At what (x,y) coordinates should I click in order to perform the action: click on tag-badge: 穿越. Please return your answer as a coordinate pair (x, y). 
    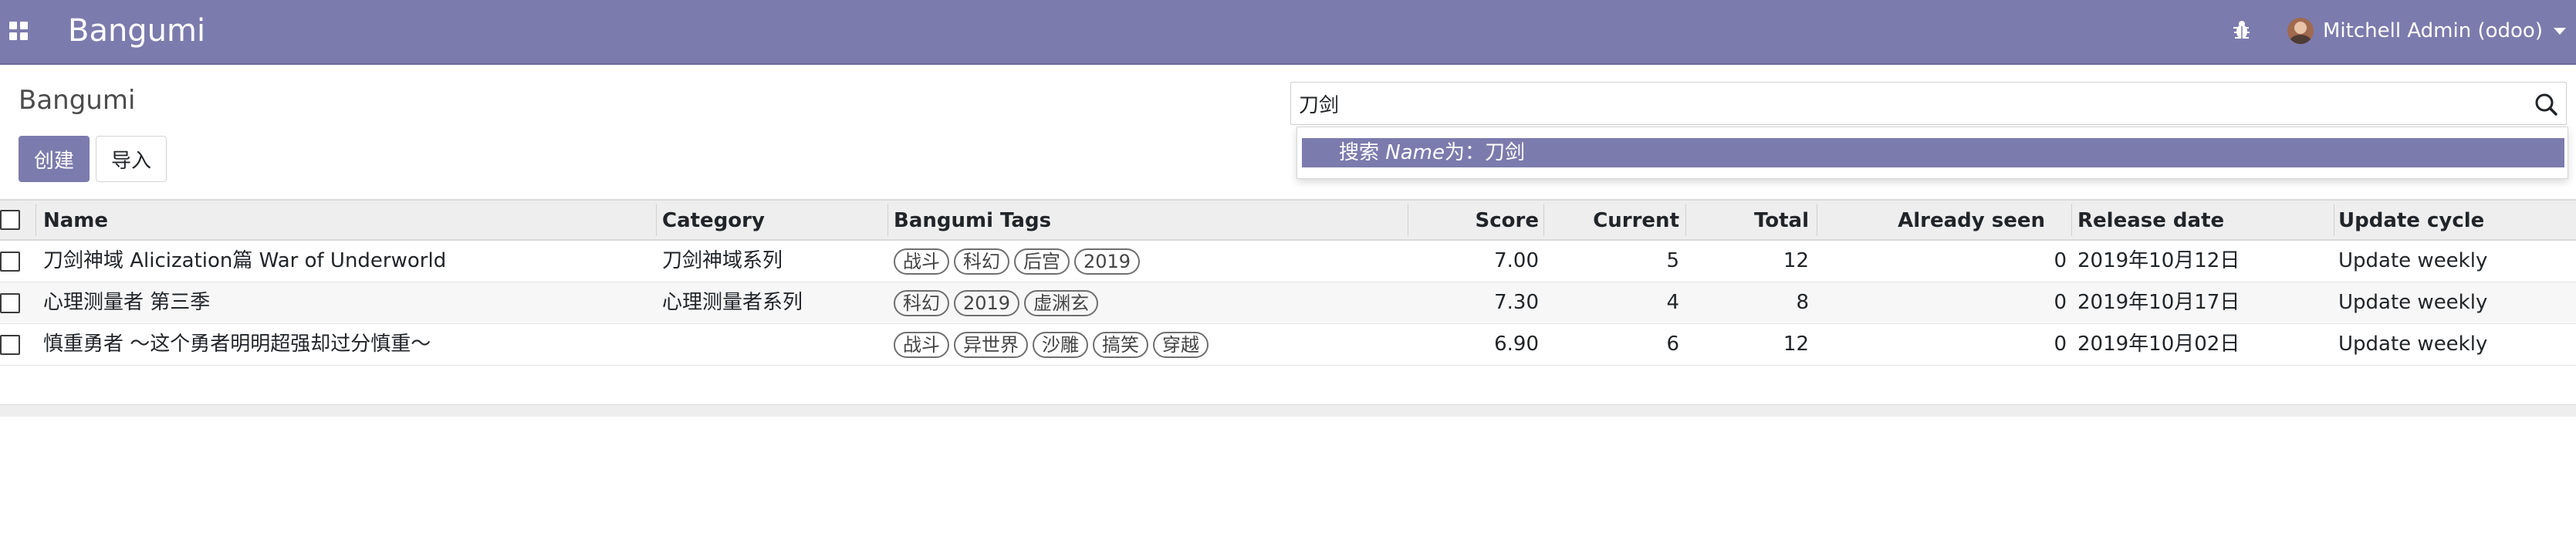
    Looking at the image, I should click on (1181, 344).